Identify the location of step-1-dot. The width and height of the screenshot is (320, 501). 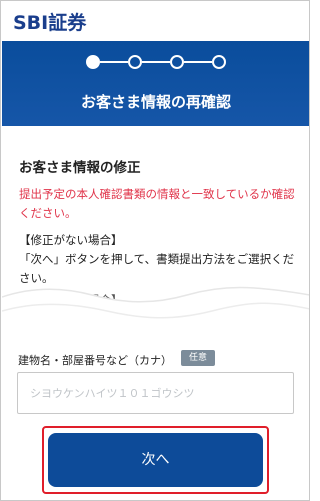
(93, 62).